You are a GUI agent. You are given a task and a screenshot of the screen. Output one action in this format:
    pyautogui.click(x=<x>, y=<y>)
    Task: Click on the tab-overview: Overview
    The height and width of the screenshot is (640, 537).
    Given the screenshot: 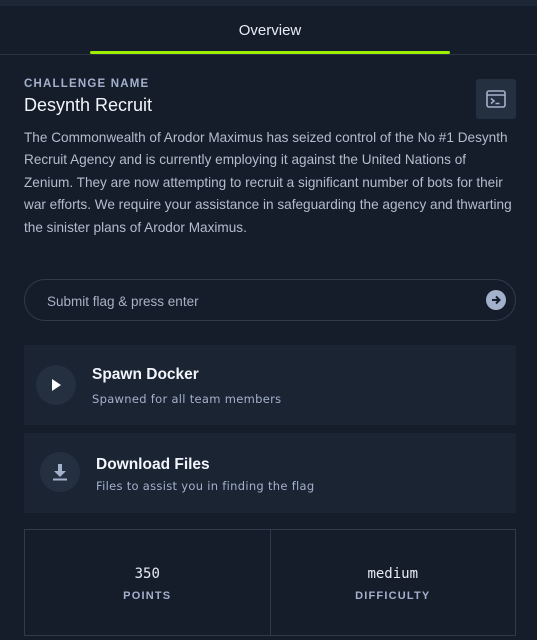 What is the action you would take?
    pyautogui.click(x=270, y=30)
    